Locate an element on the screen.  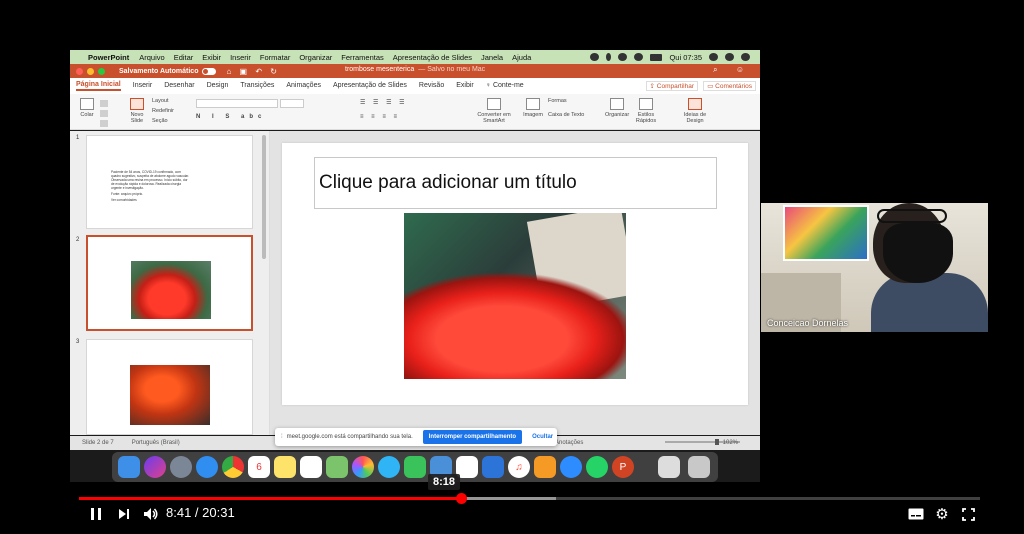
notes-icon is located at coordinates (285, 467).